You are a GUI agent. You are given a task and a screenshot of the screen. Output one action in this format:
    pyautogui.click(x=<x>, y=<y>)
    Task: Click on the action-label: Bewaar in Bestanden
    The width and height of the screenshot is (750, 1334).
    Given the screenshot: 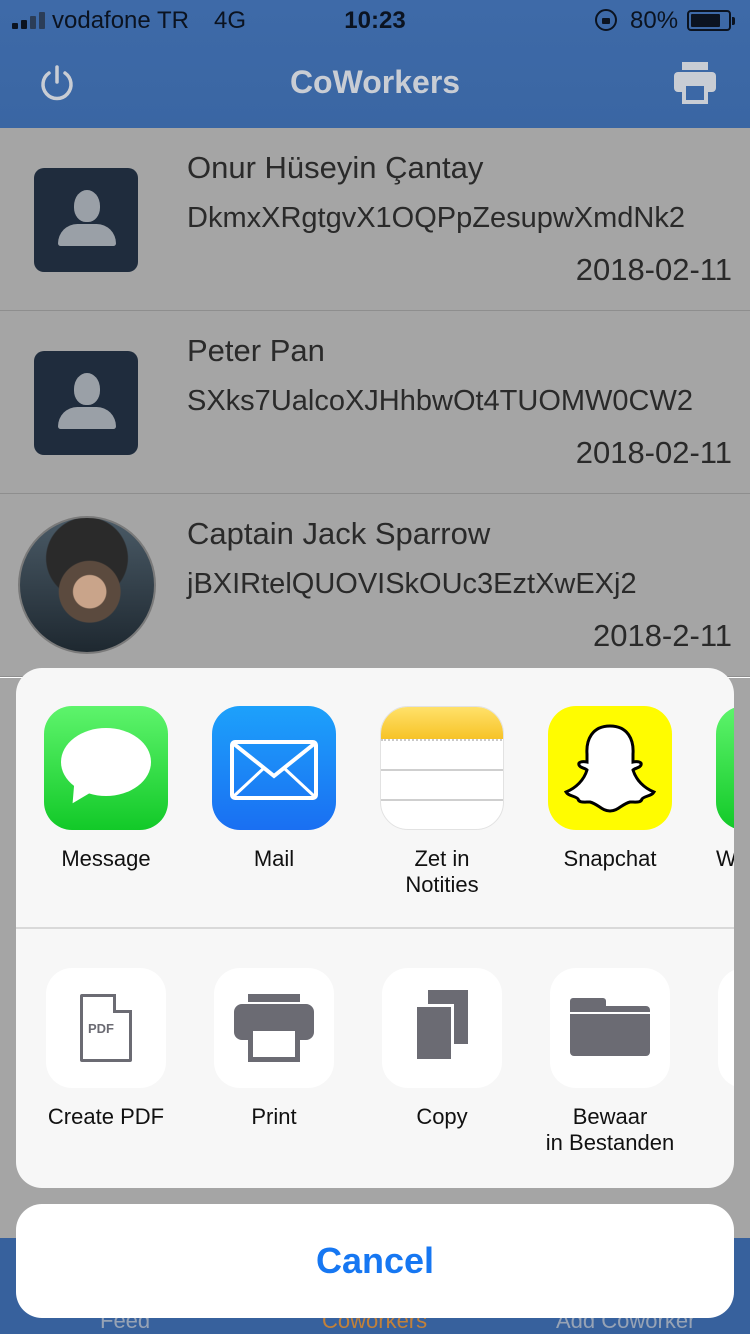 What is the action you would take?
    pyautogui.click(x=610, y=1129)
    